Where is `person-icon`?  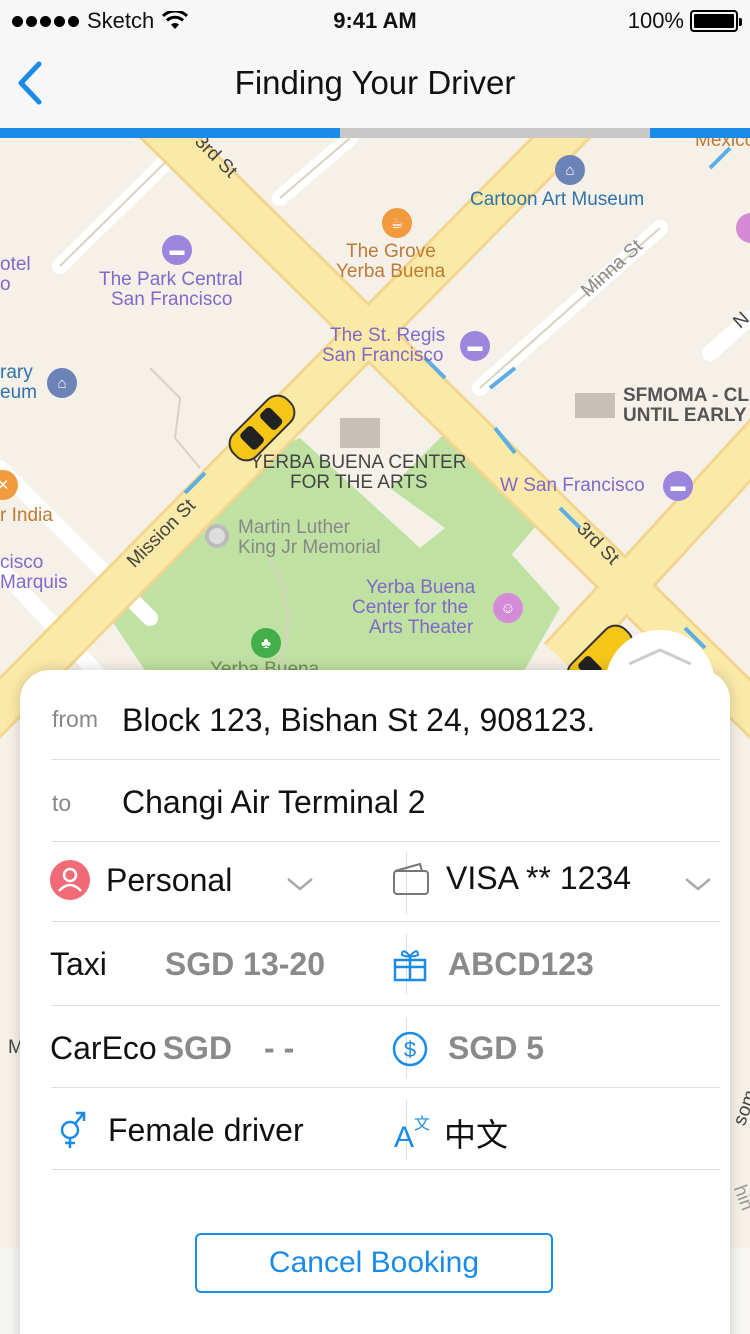 person-icon is located at coordinates (70, 880).